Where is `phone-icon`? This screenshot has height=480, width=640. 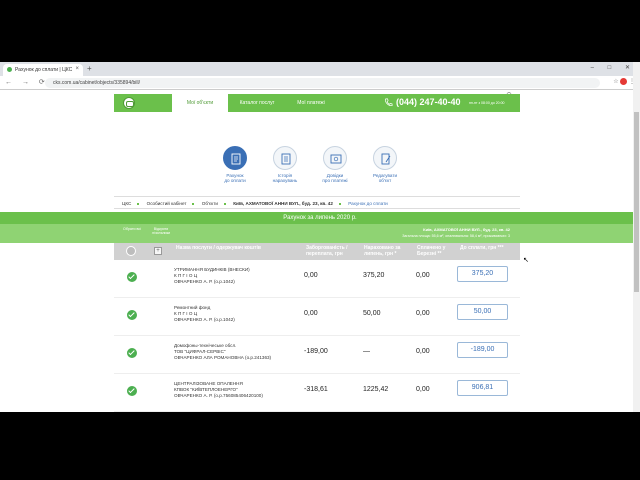 phone-icon is located at coordinates (388, 102).